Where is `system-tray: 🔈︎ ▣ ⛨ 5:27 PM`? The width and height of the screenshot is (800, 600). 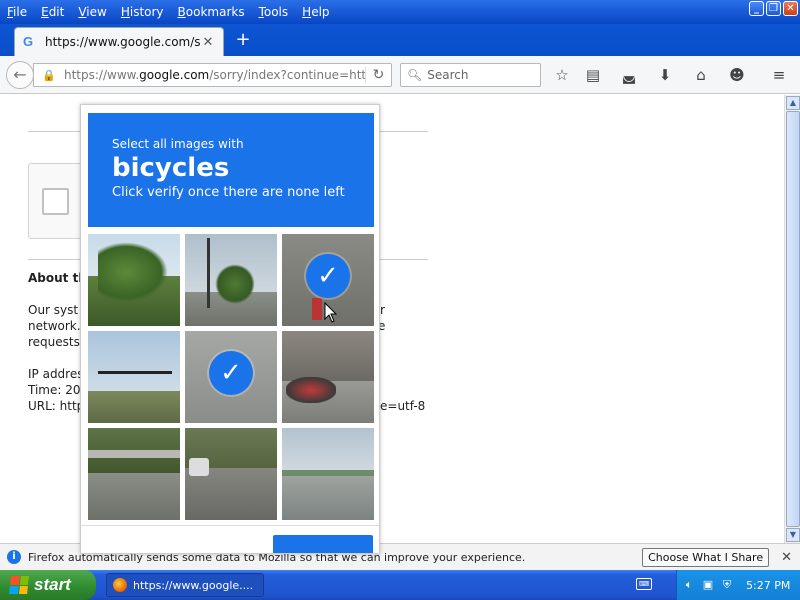
system-tray: 🔈︎ ▣ ⛨ 5:27 PM is located at coordinates (738, 585).